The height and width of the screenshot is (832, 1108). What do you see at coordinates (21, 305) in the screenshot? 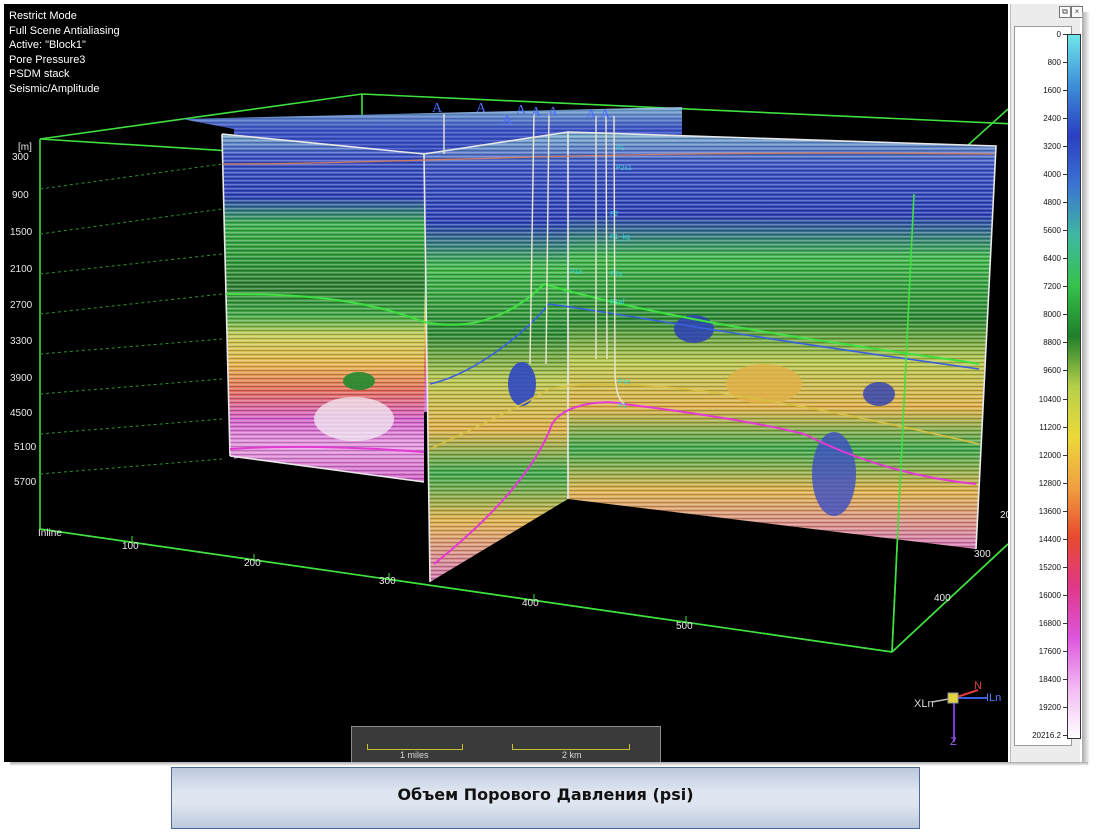
I see `depth-tick-label: 2700` at bounding box center [21, 305].